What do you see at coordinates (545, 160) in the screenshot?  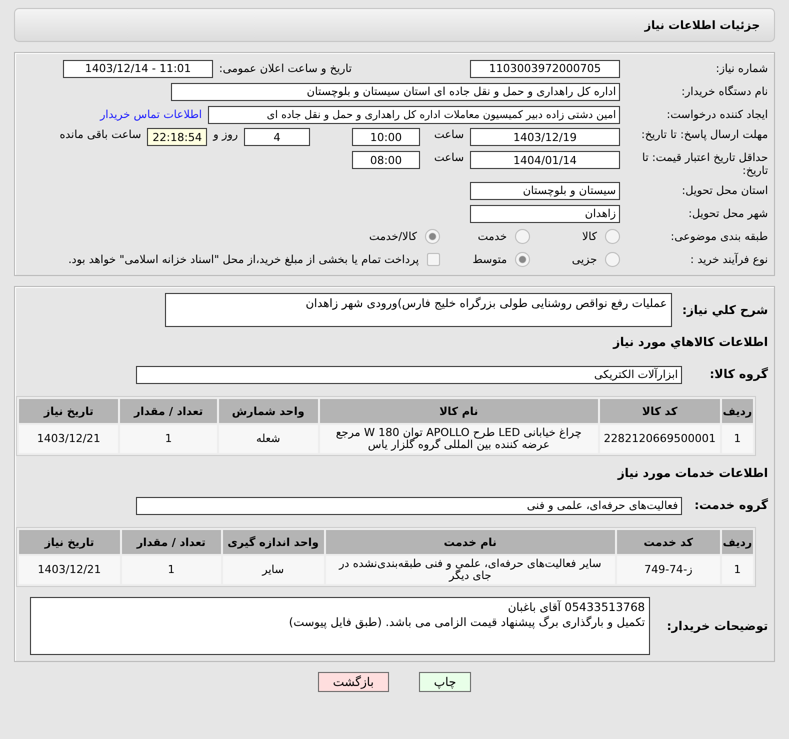 I see `date-field: 1404/01/14` at bounding box center [545, 160].